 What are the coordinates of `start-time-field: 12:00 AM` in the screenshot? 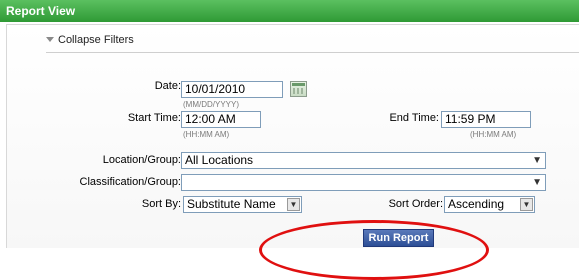 It's located at (221, 119).